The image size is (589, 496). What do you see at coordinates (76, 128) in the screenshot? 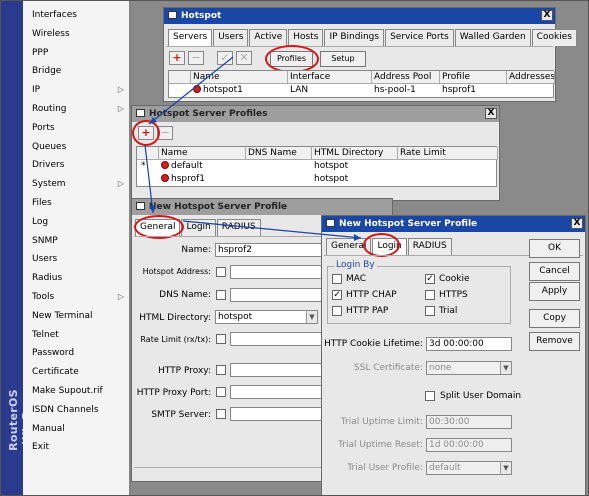
I see `sidebar-item-ports: Ports` at bounding box center [76, 128].